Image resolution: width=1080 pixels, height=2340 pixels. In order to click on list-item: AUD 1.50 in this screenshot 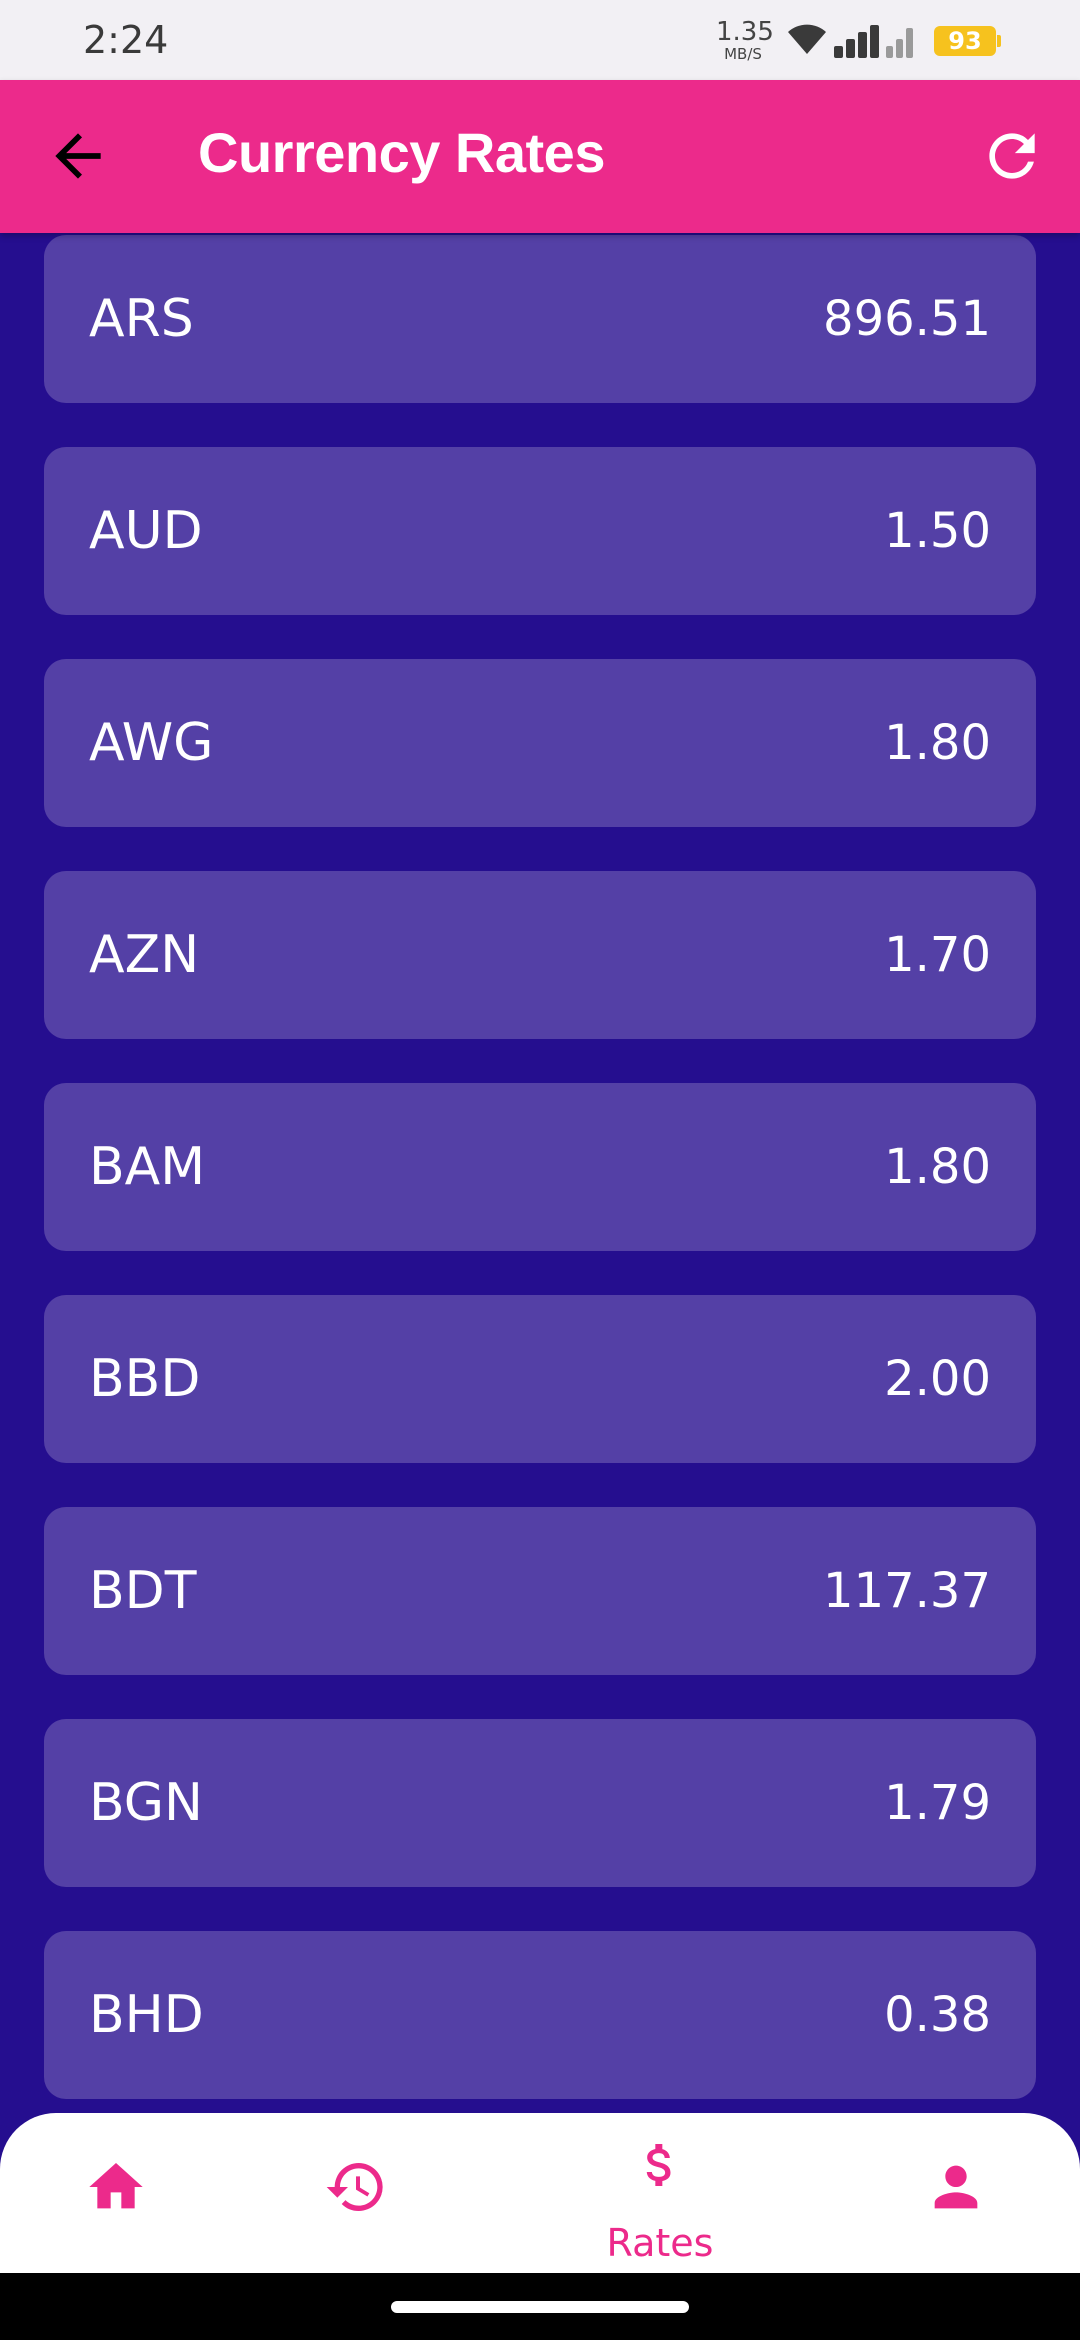, I will do `click(540, 531)`.